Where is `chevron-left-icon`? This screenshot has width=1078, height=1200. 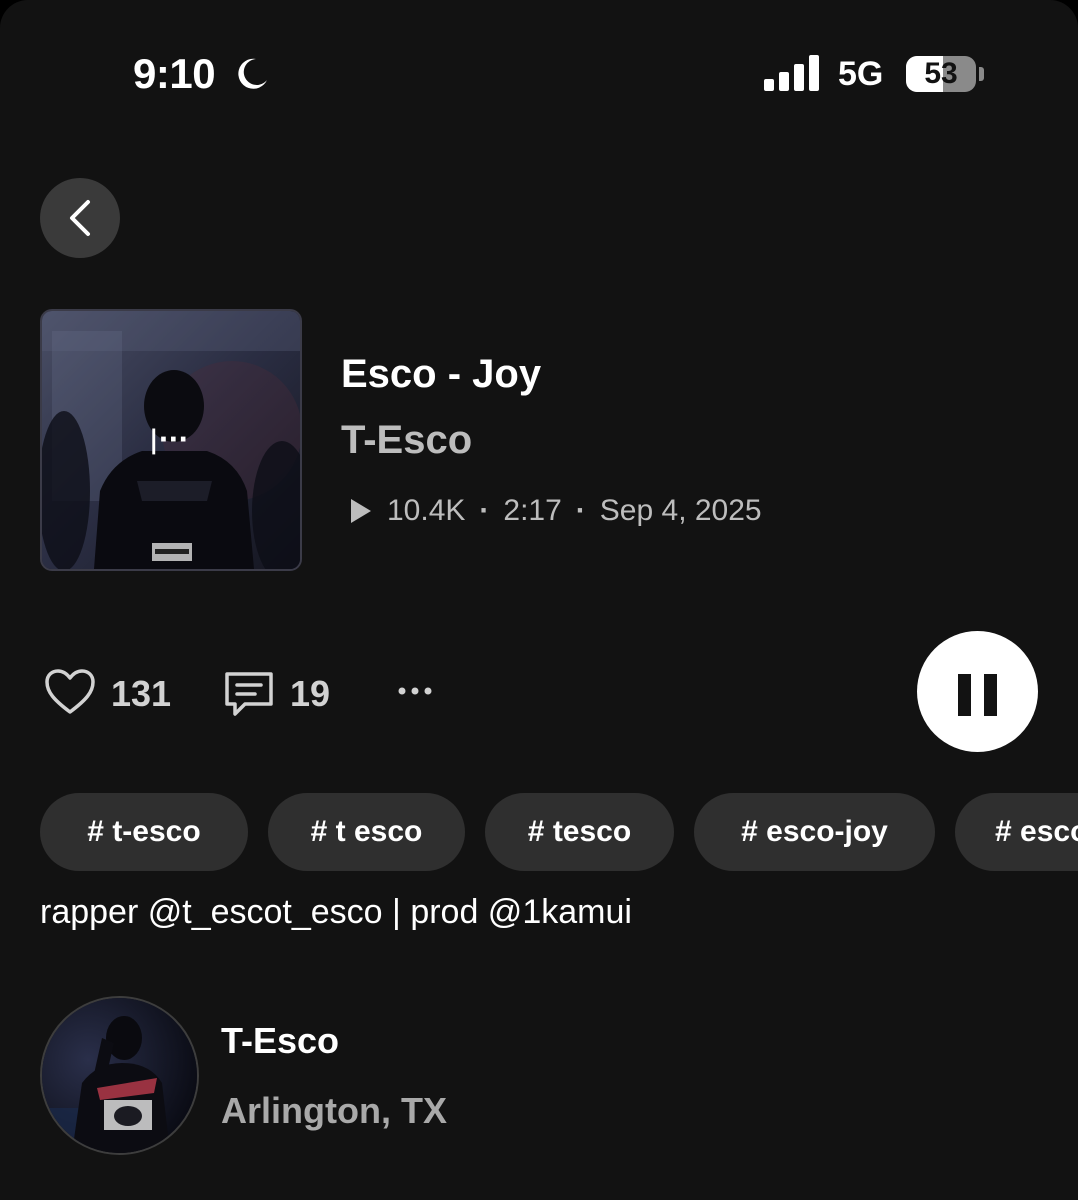
chevron-left-icon is located at coordinates (80, 218).